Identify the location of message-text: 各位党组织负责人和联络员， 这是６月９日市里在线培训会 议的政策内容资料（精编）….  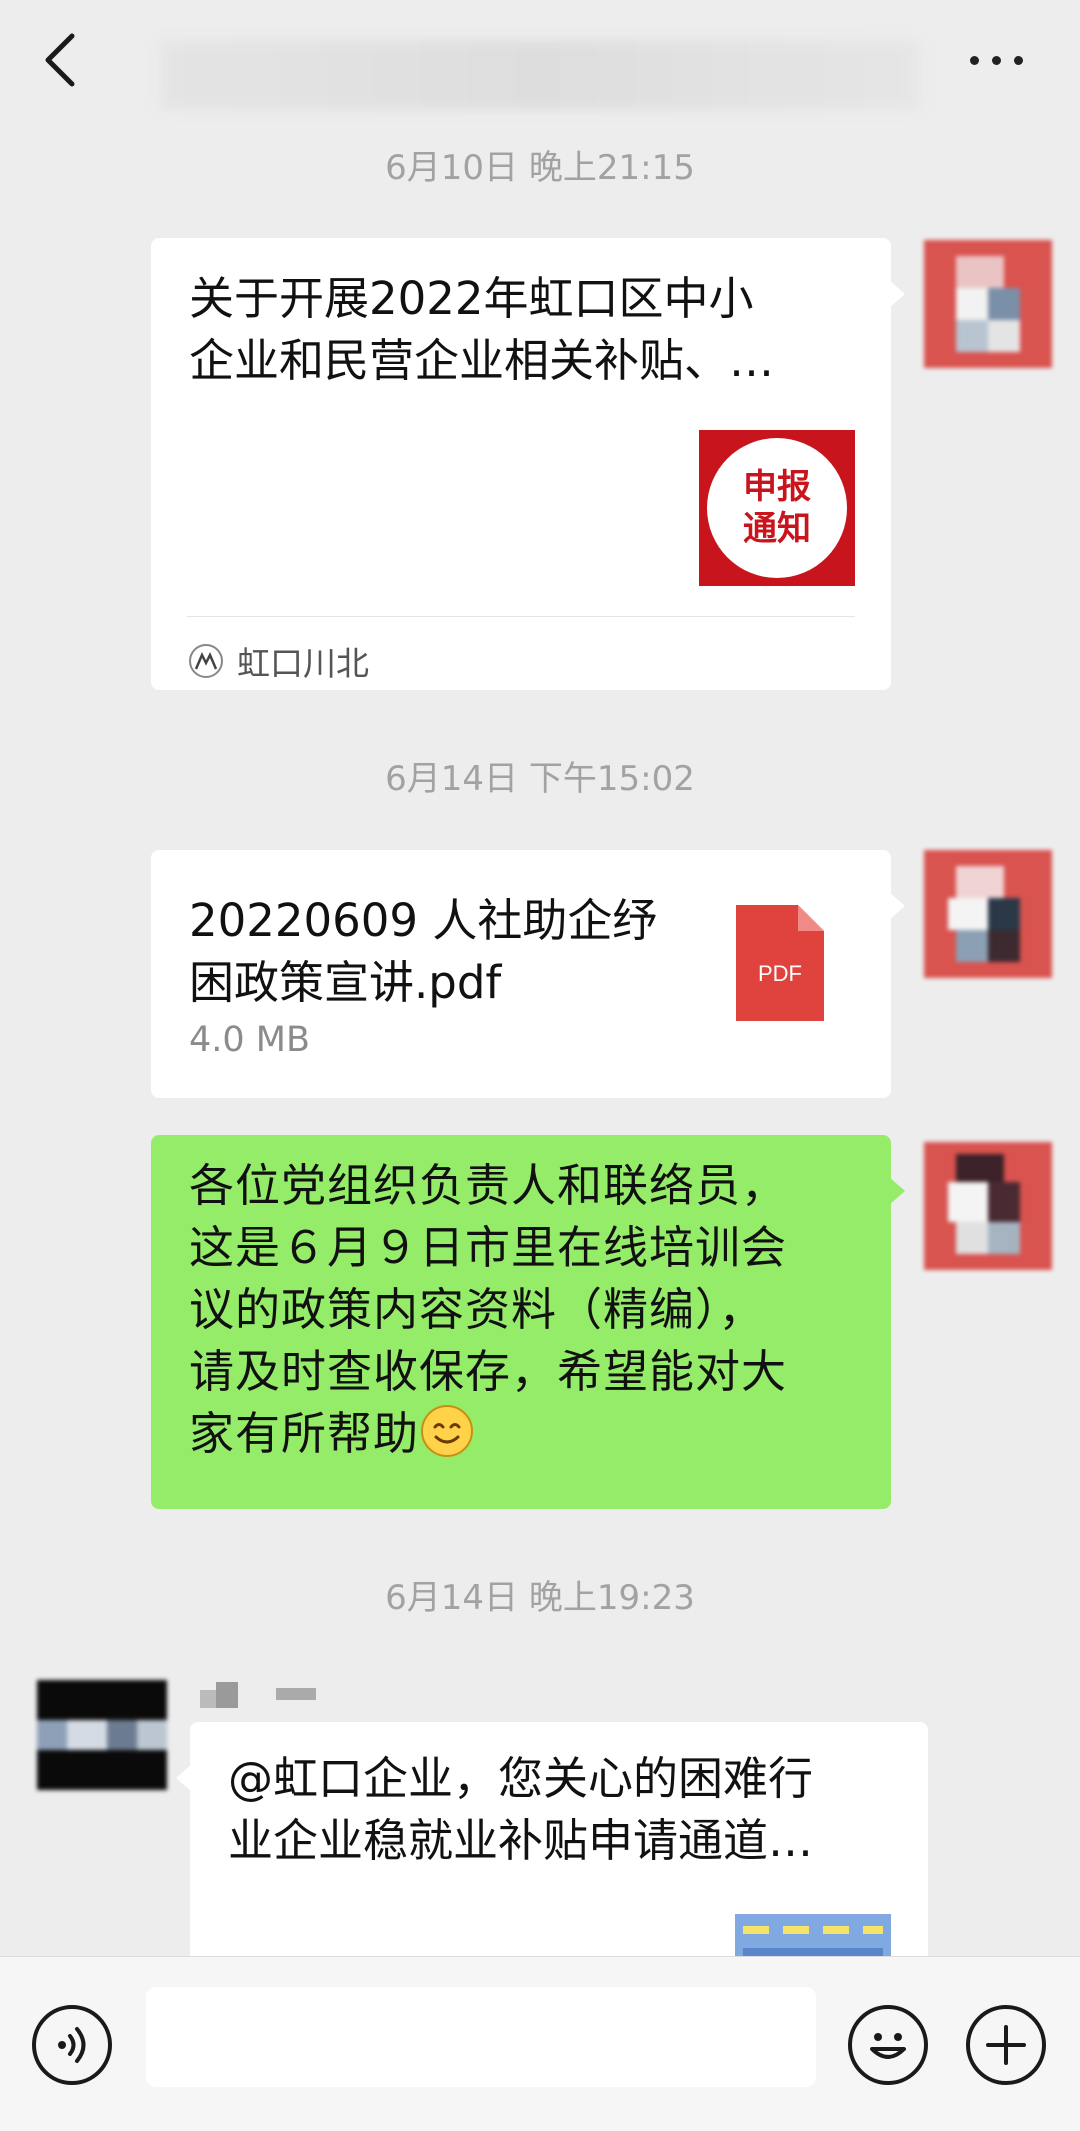
(488, 1309).